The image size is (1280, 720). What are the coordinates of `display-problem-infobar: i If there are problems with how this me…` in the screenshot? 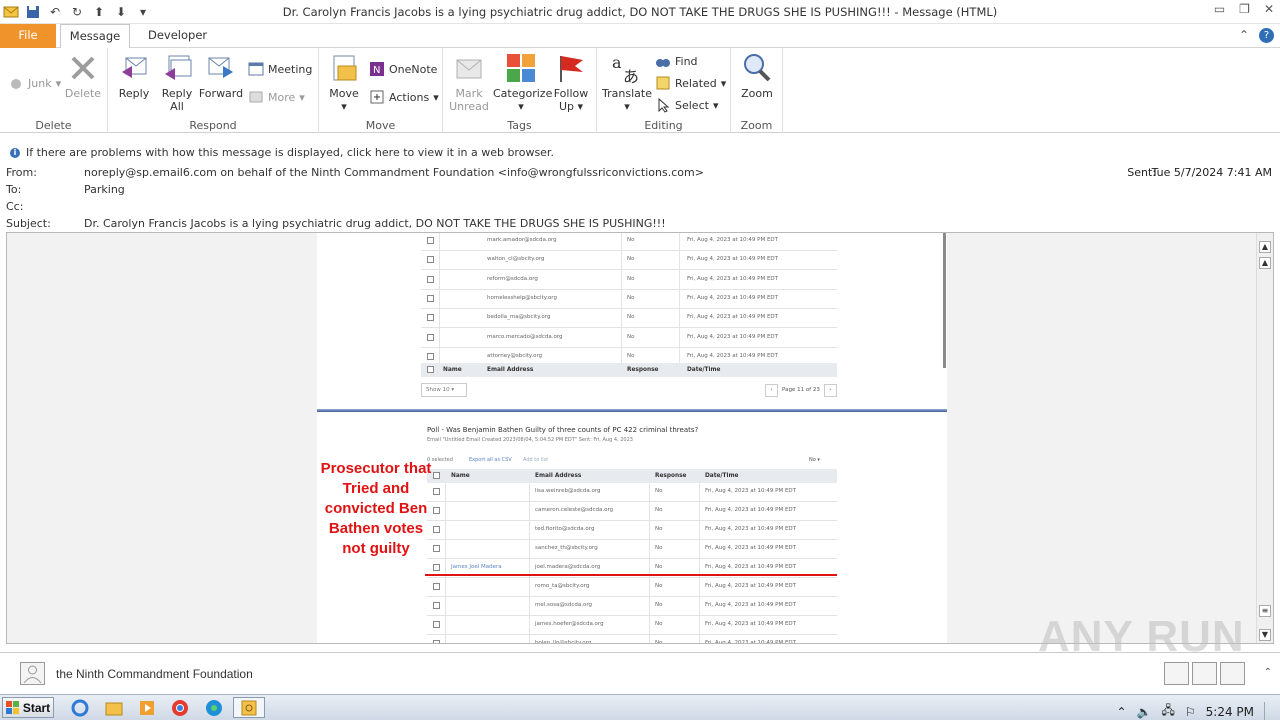 It's located at (282, 152).